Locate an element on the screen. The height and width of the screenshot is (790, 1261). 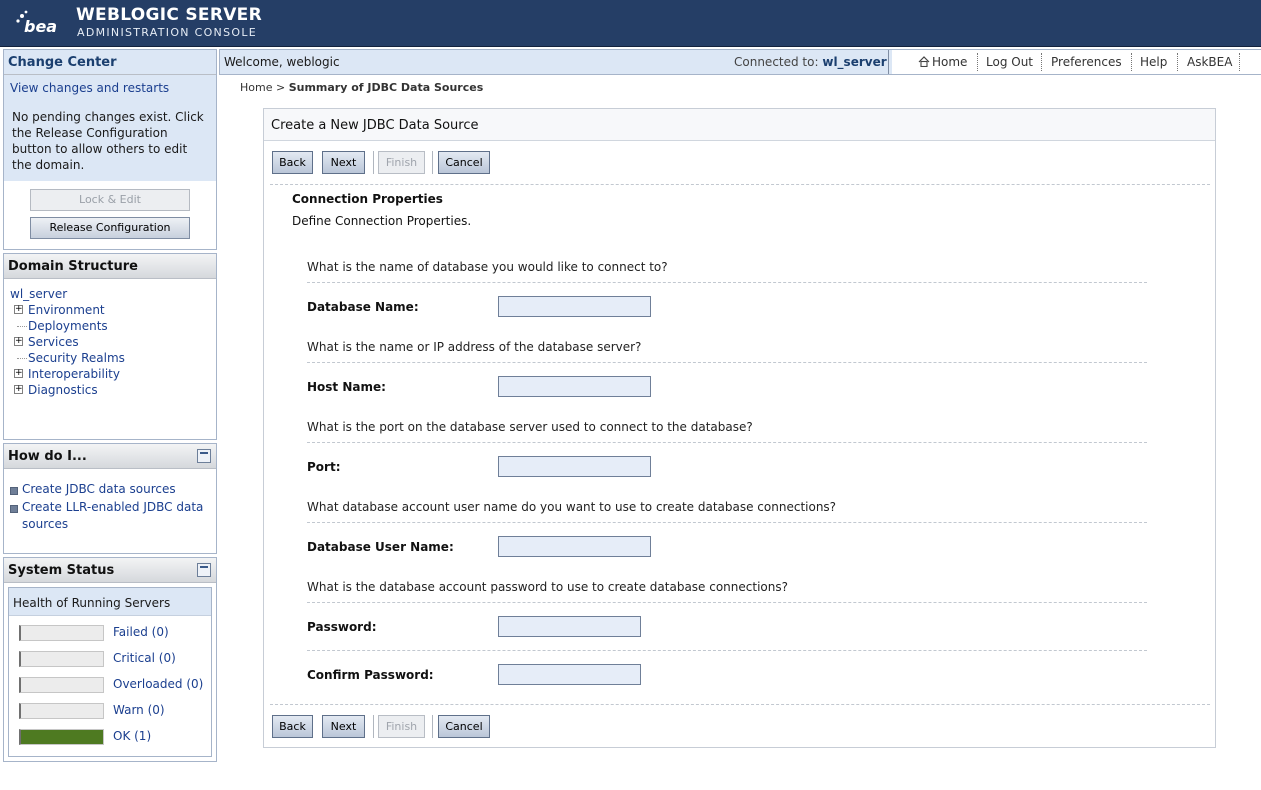
change-center-buttons: Lock & Edit Release Configuration is located at coordinates (110, 215).